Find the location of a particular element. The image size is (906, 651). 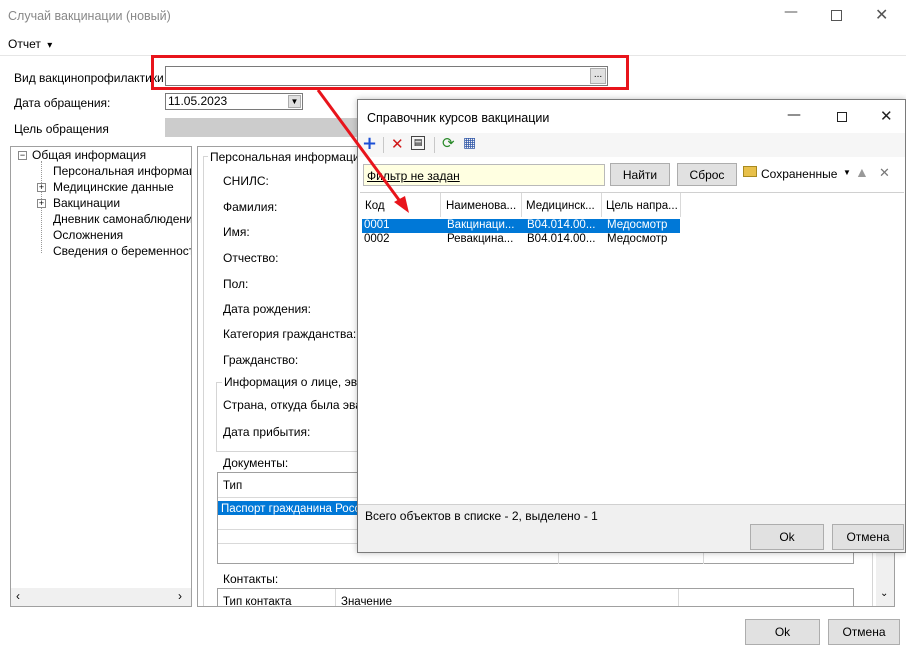

patronymic-label: Отчество: is located at coordinates (251, 258).